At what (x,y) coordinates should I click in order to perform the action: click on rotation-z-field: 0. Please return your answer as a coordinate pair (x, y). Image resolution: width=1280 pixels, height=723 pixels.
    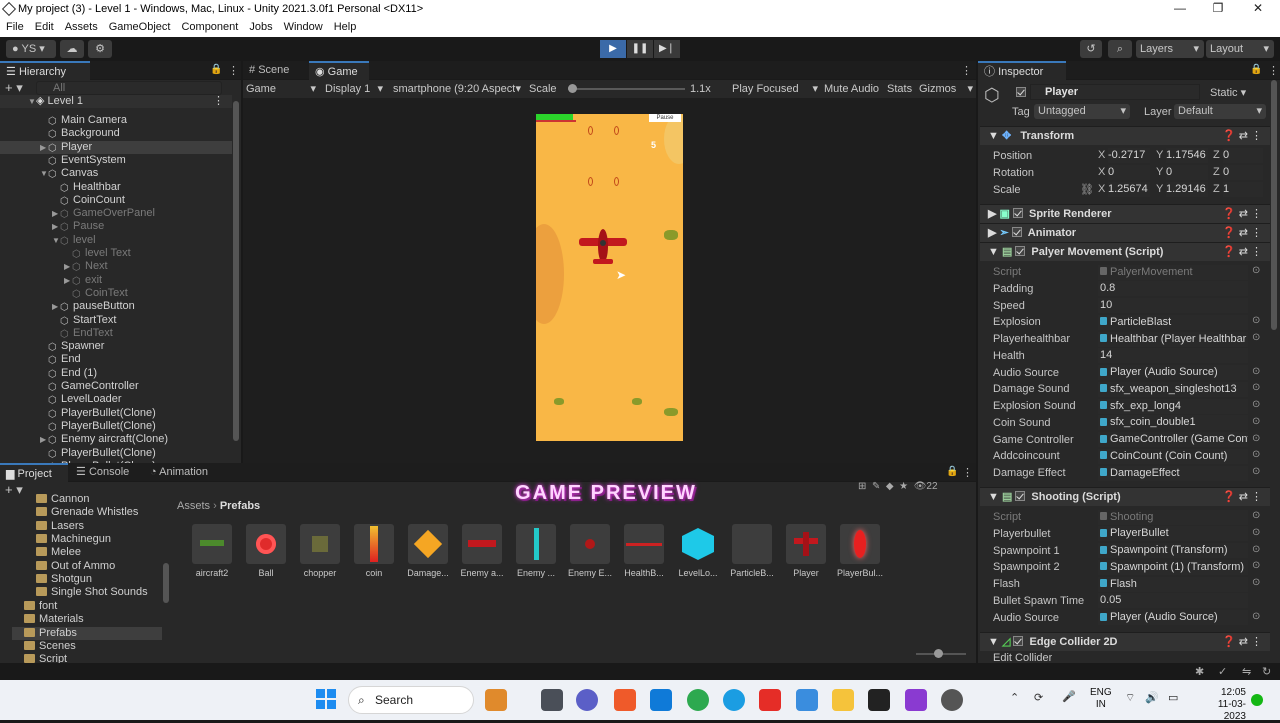
    Looking at the image, I should click on (1243, 172).